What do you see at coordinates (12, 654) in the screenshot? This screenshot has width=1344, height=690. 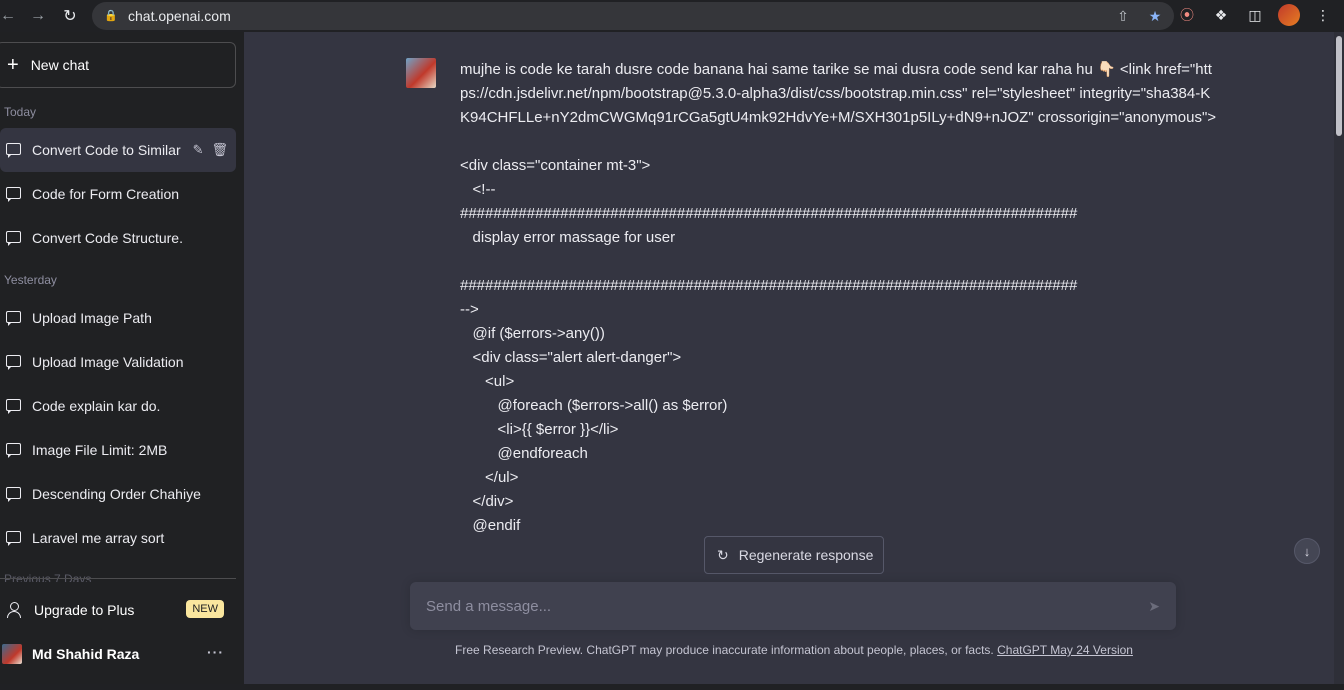 I see `user-avatar` at bounding box center [12, 654].